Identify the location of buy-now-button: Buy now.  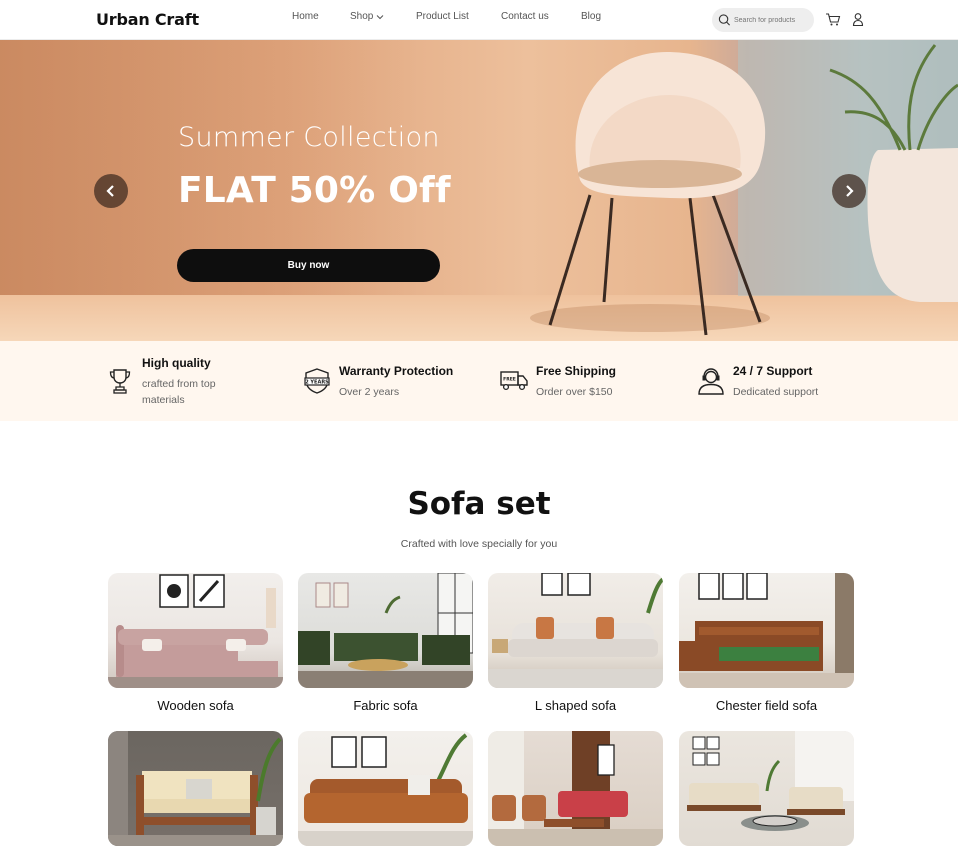
(308, 265).